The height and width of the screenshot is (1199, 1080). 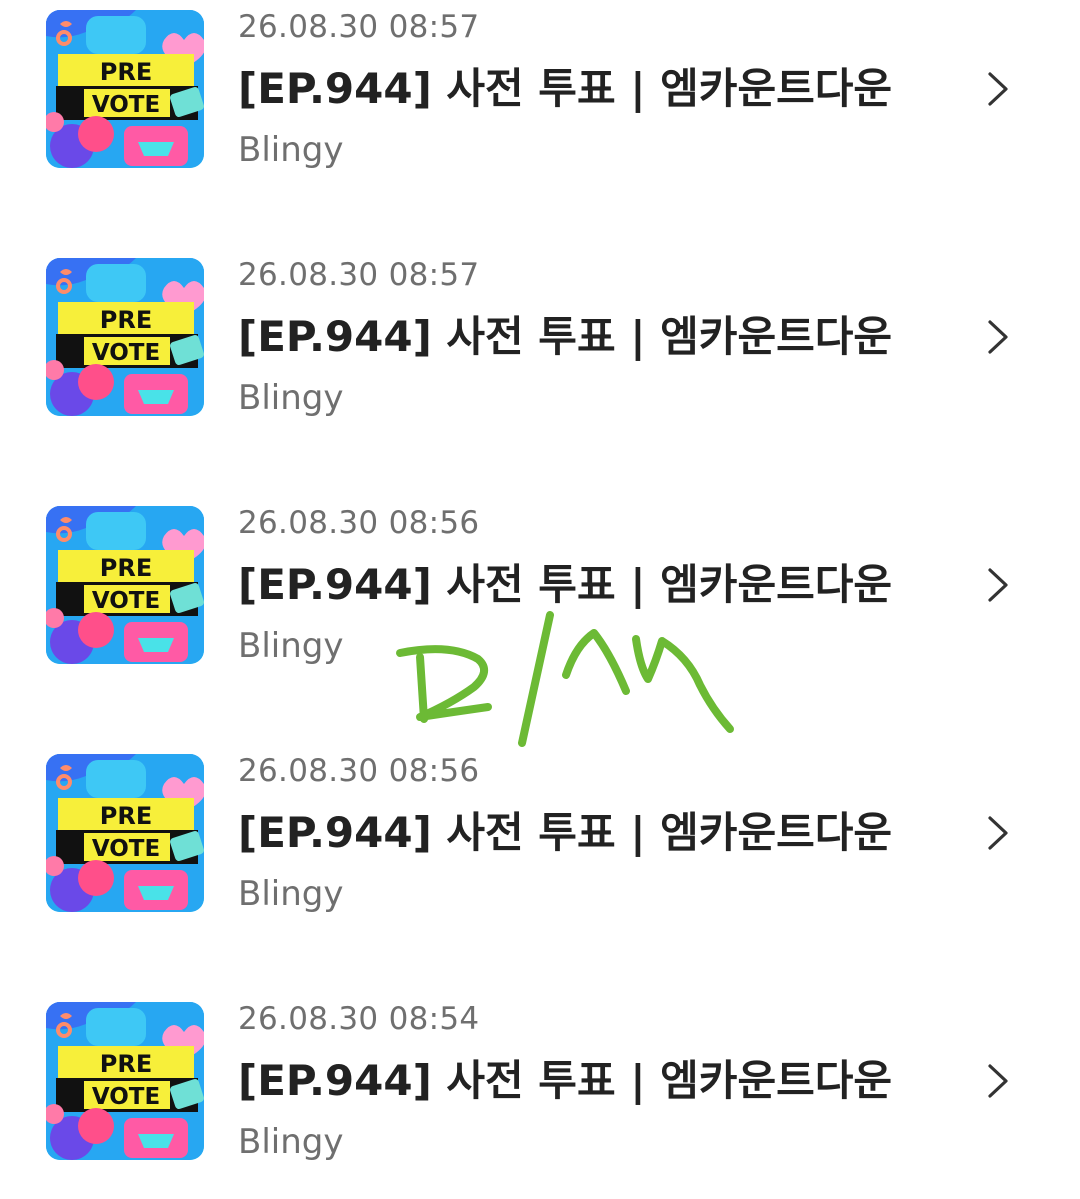 What do you see at coordinates (359, 1019) in the screenshot?
I see `timestamp: 26.08.30 08:54` at bounding box center [359, 1019].